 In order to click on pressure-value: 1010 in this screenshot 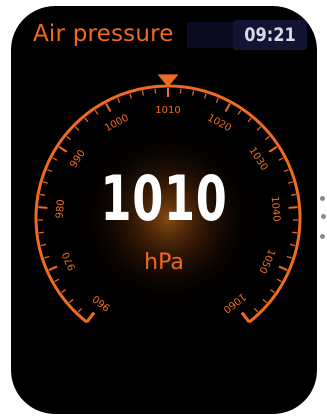, I will do `click(164, 198)`.